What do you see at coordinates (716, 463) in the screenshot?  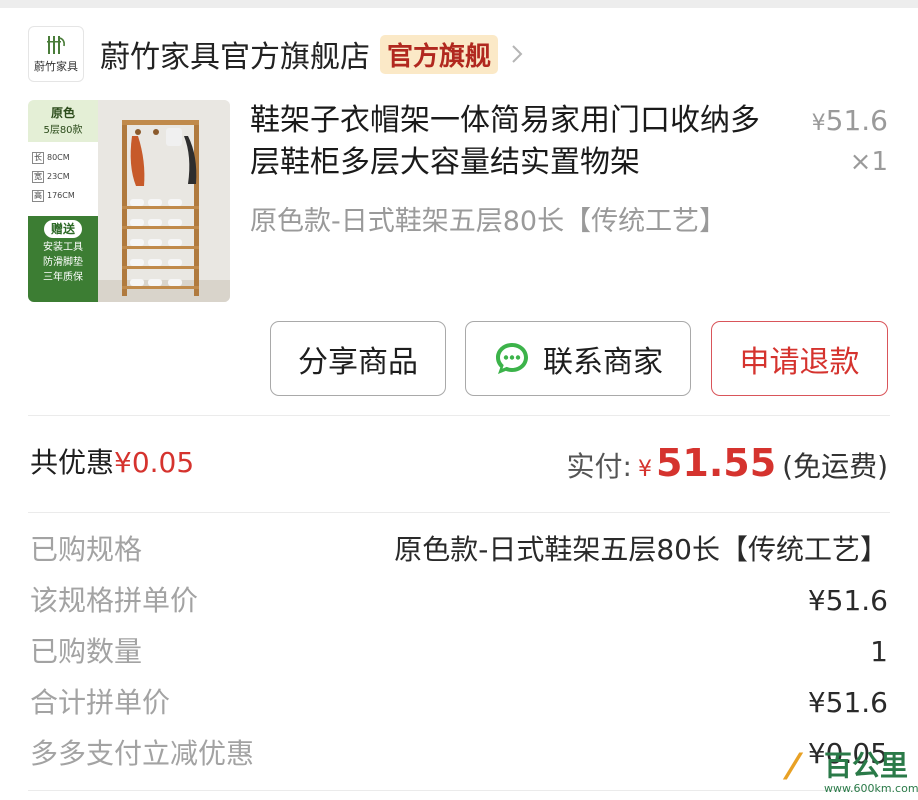 I see `paid-amount: 51.55` at bounding box center [716, 463].